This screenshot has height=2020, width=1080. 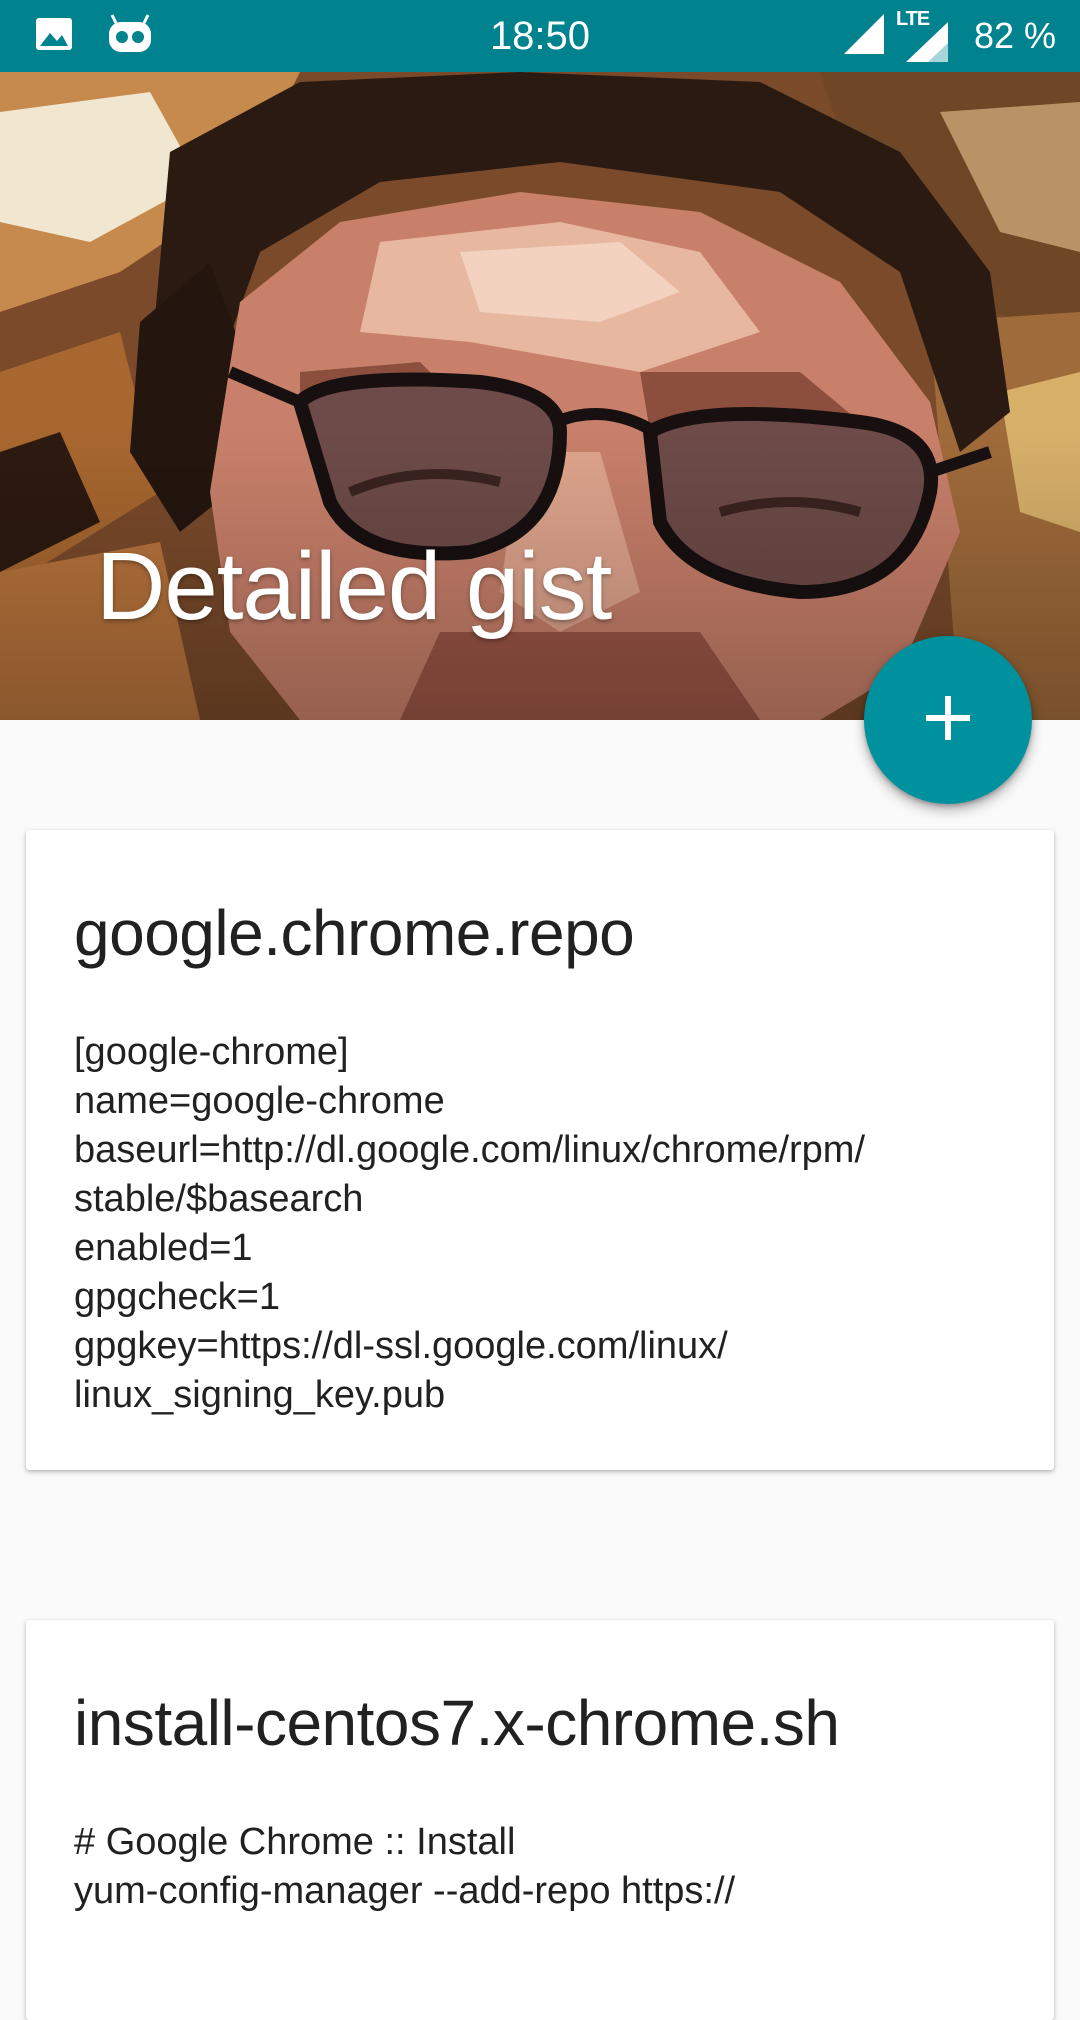 What do you see at coordinates (177, 1297) in the screenshot?
I see `gist-content-line: gpgcheck=1` at bounding box center [177, 1297].